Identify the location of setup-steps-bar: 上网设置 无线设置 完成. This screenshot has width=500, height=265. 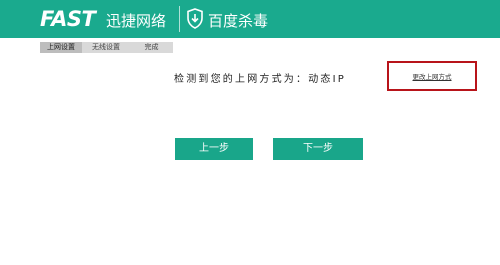
(106, 47).